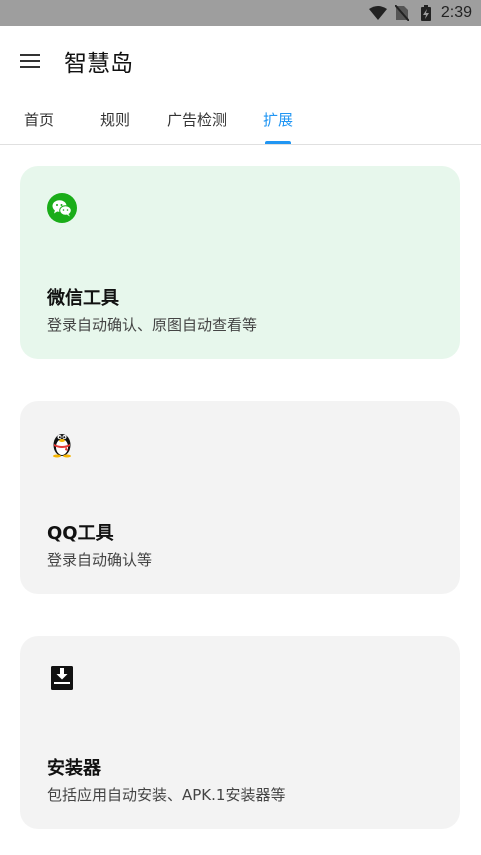  Describe the element at coordinates (98, 64) in the screenshot. I see `app-title: 智慧岛` at that location.